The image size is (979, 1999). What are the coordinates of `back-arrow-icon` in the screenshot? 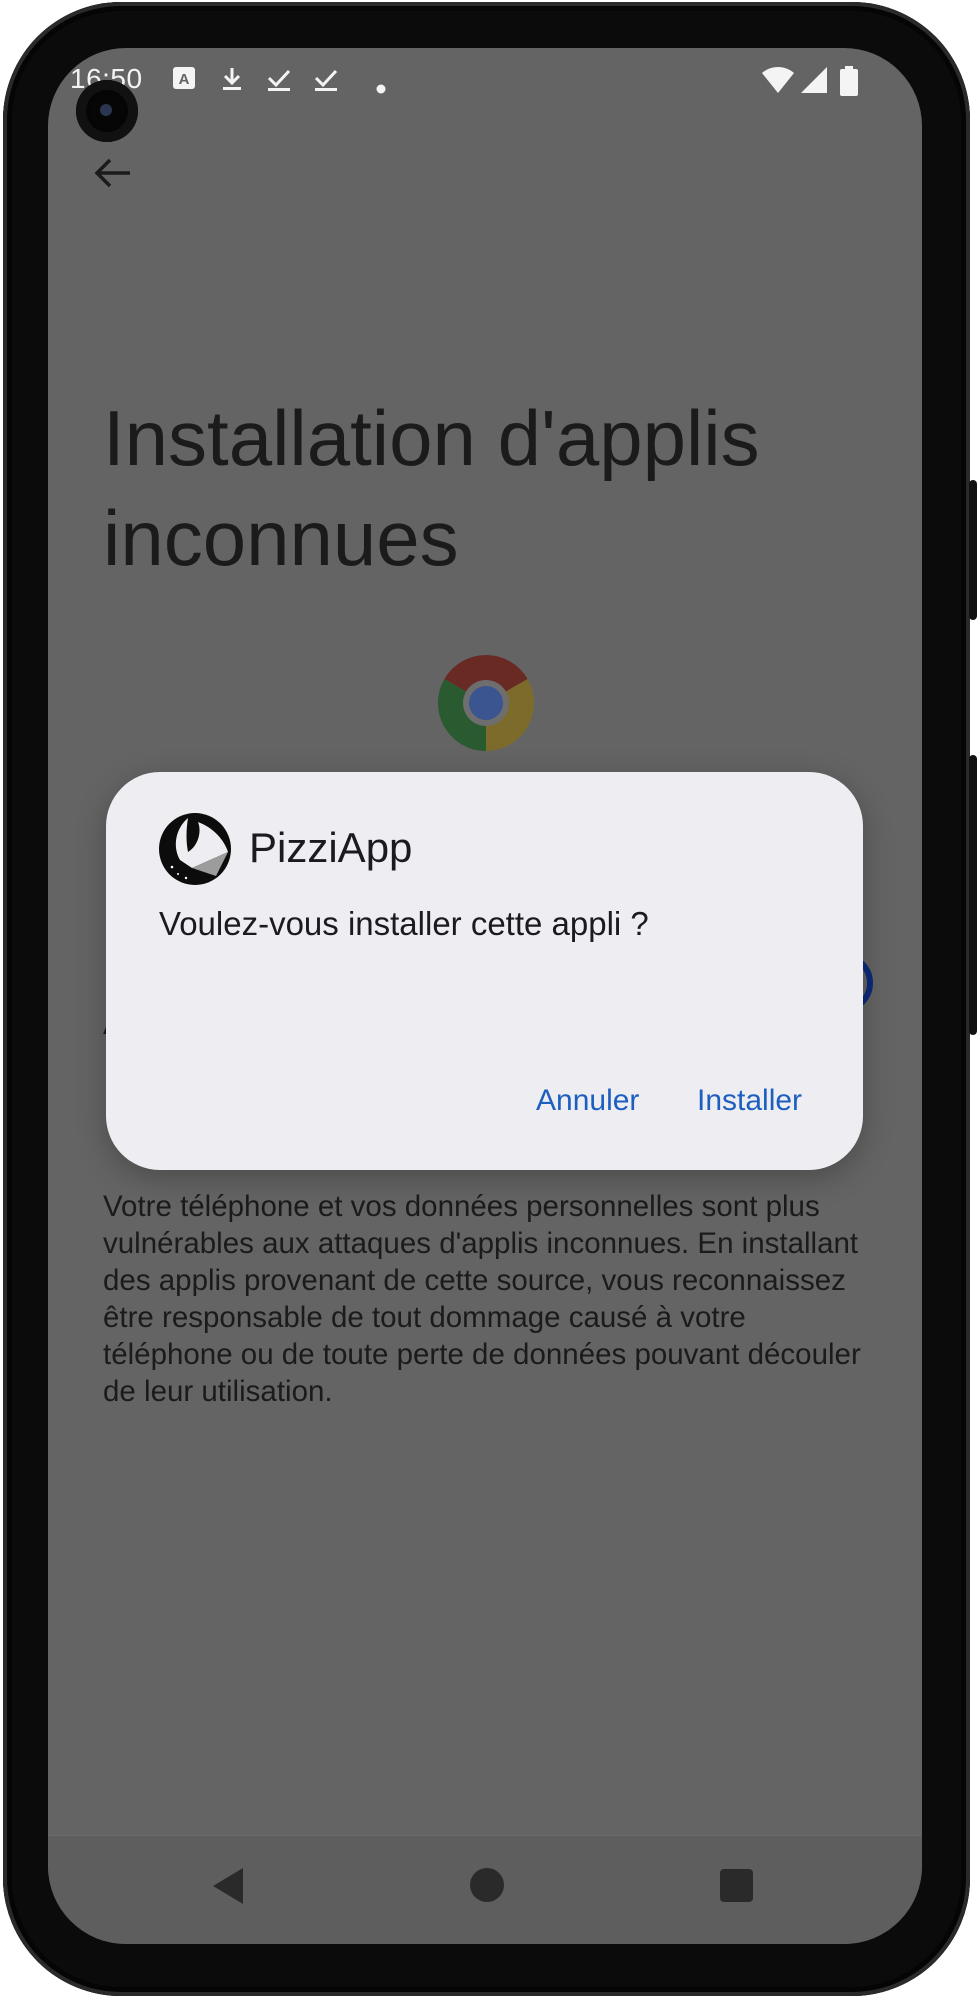 It's located at (113, 173).